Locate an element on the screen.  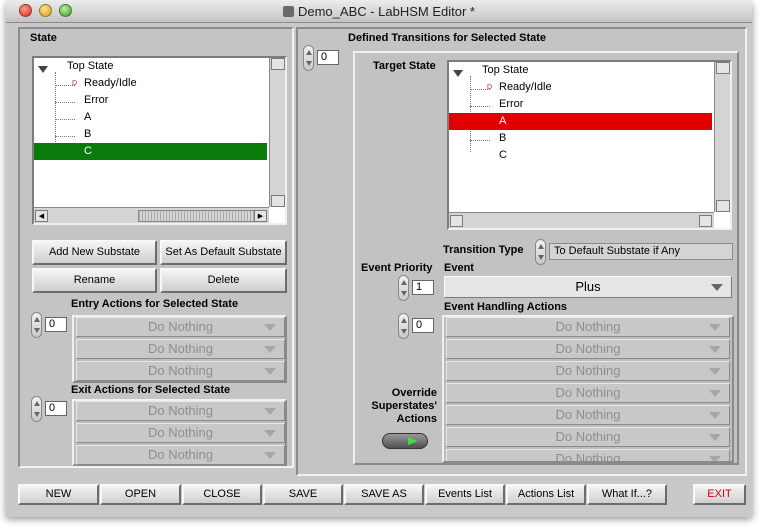
tree-node-a: A is located at coordinates (150, 117).